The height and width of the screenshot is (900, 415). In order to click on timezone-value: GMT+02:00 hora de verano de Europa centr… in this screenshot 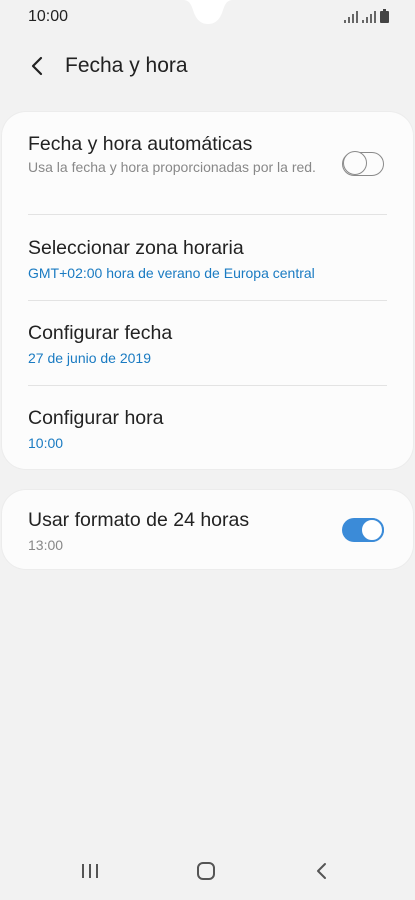, I will do `click(171, 273)`.